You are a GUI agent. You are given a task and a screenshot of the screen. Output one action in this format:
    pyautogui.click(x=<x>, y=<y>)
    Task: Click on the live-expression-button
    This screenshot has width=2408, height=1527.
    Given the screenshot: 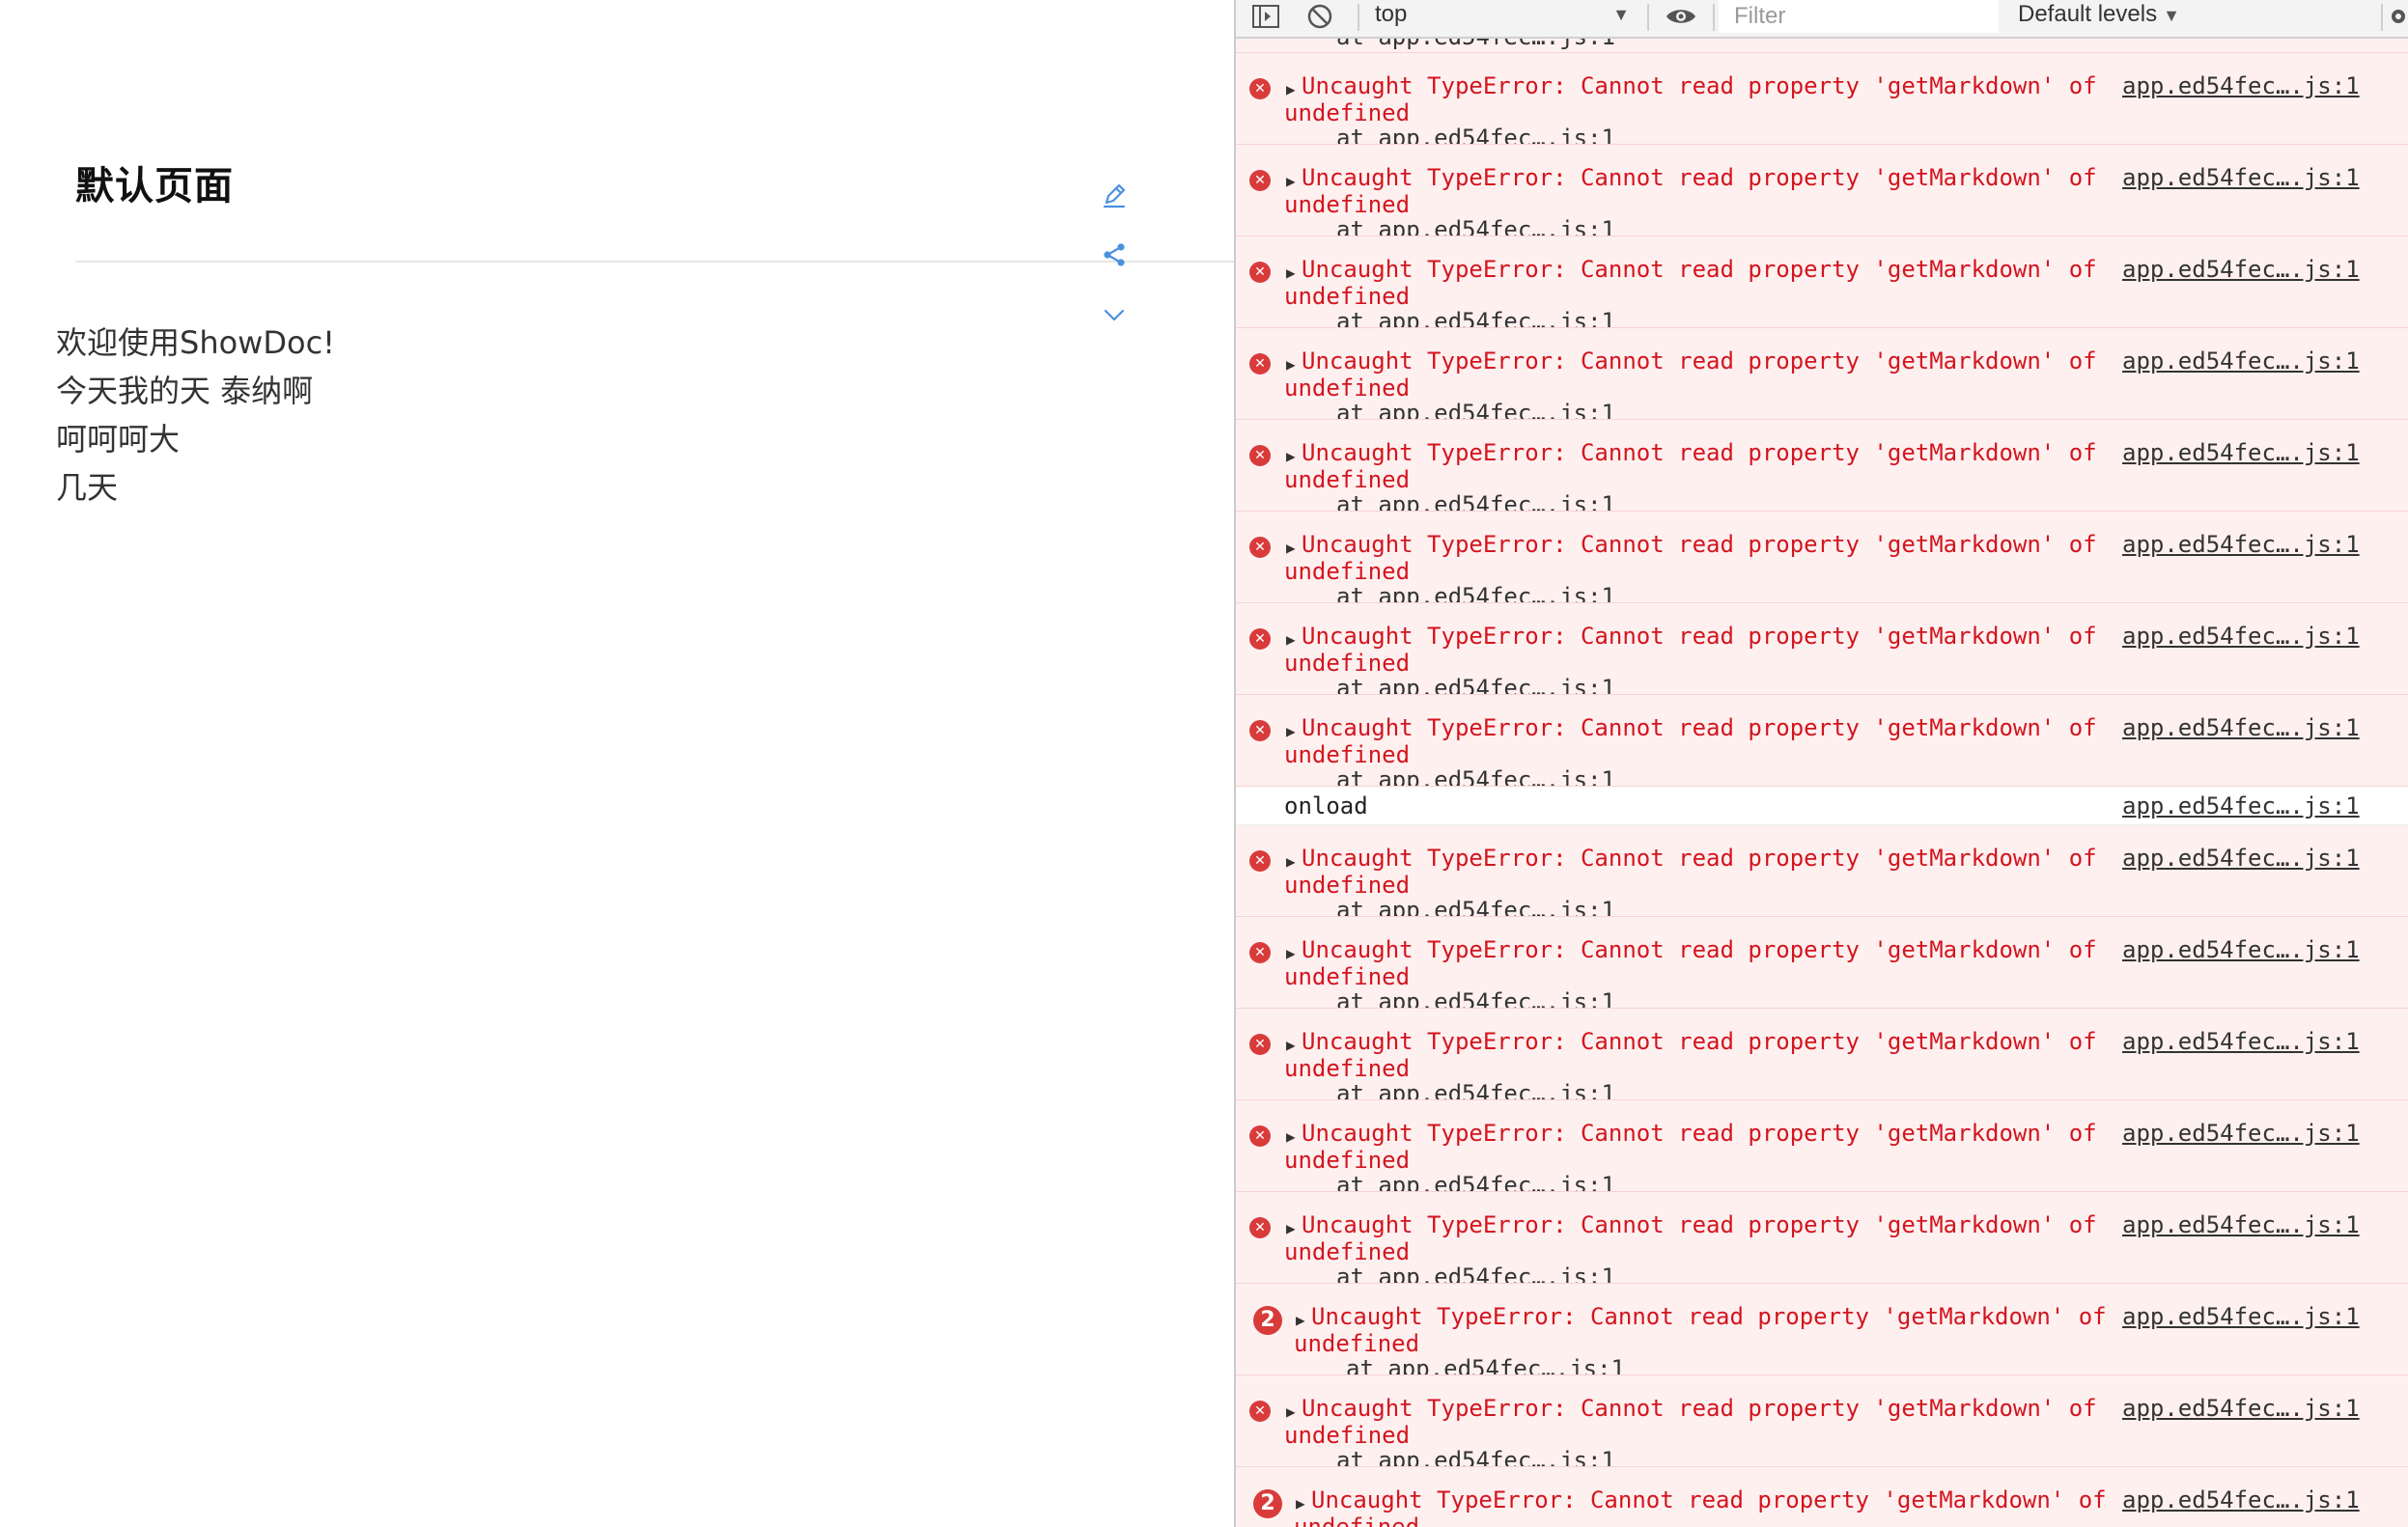 What is the action you would take?
    pyautogui.click(x=1681, y=16)
    